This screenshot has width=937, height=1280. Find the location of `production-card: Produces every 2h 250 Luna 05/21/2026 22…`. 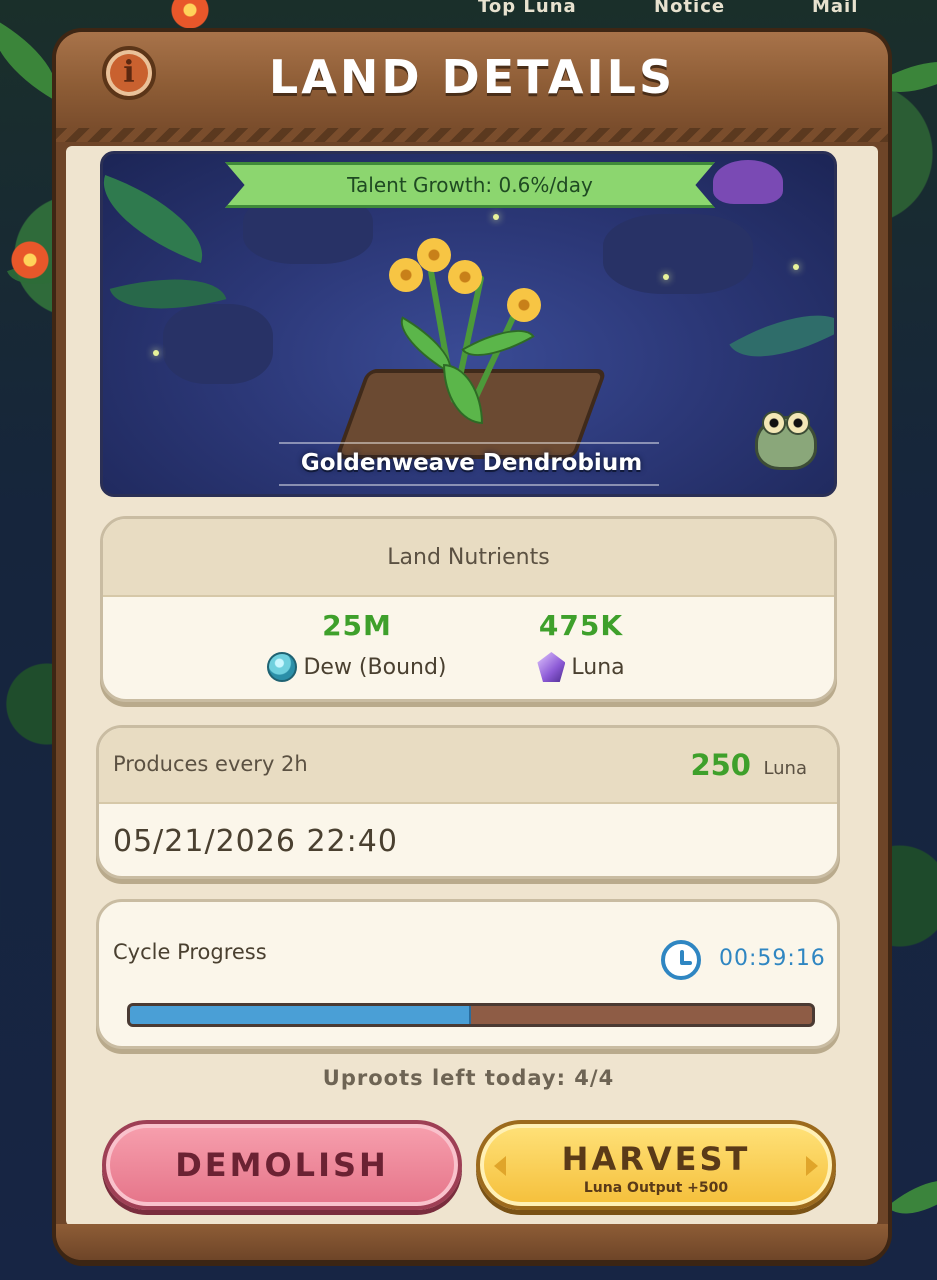

production-card: Produces every 2h 250 Luna 05/21/2026 22… is located at coordinates (468, 802).